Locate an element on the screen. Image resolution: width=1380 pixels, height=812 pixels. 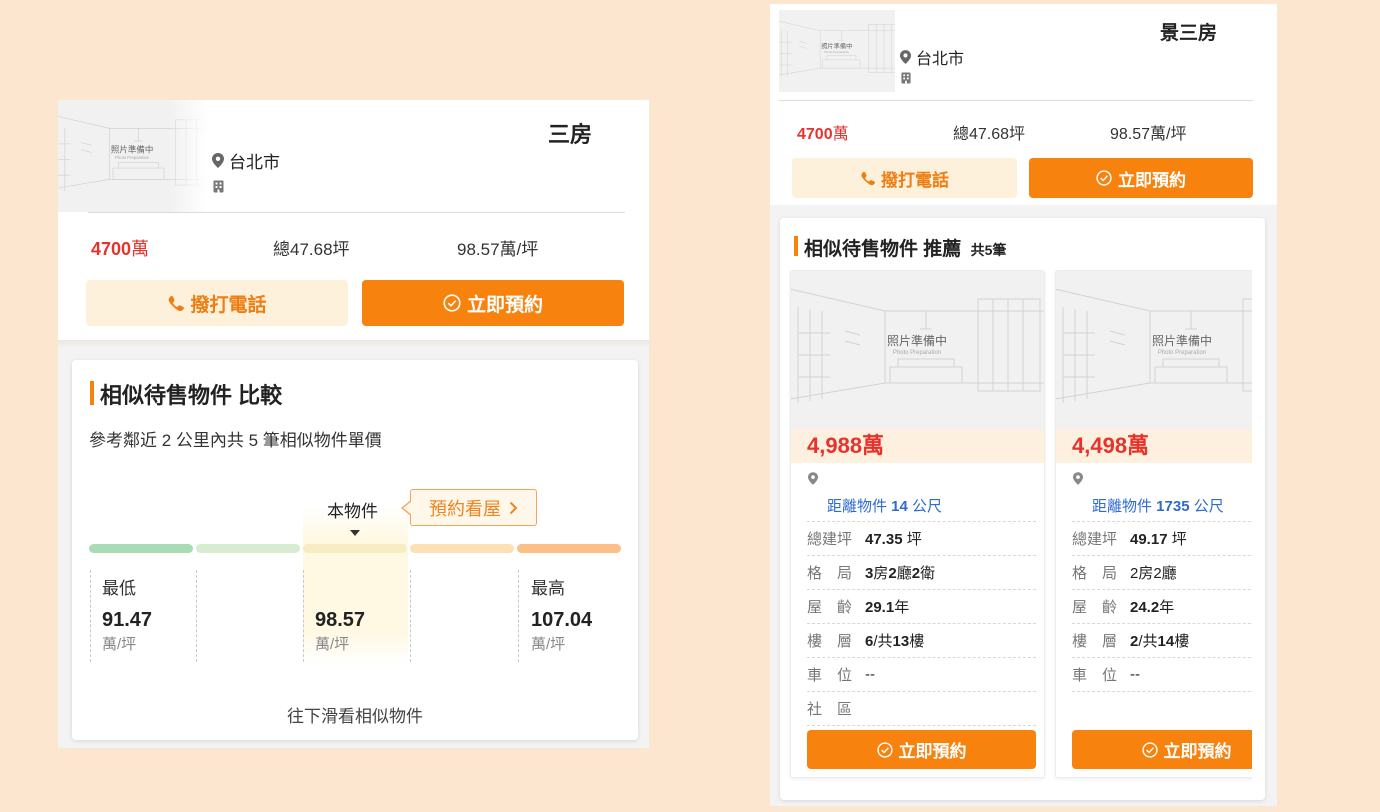
detail-value: 24.2年 is located at coordinates (1152, 606).